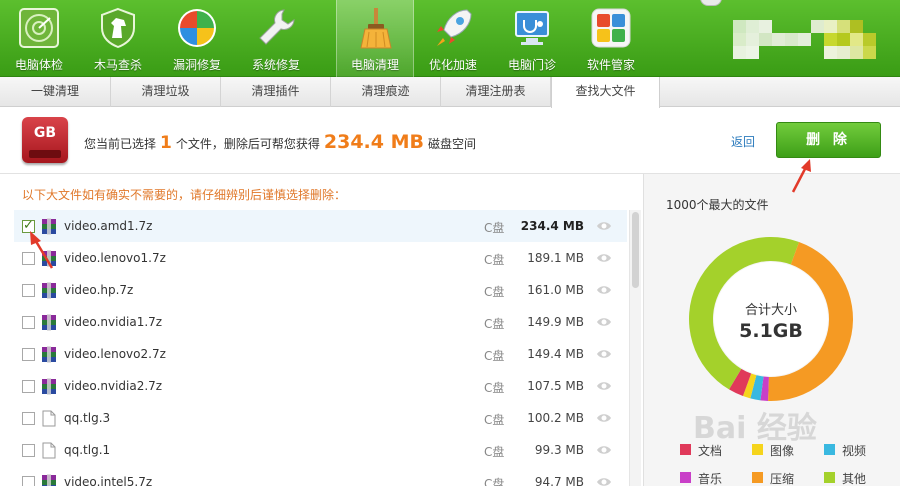 The height and width of the screenshot is (486, 900). Describe the element at coordinates (711, 3) in the screenshot. I see `window-control-button` at that location.